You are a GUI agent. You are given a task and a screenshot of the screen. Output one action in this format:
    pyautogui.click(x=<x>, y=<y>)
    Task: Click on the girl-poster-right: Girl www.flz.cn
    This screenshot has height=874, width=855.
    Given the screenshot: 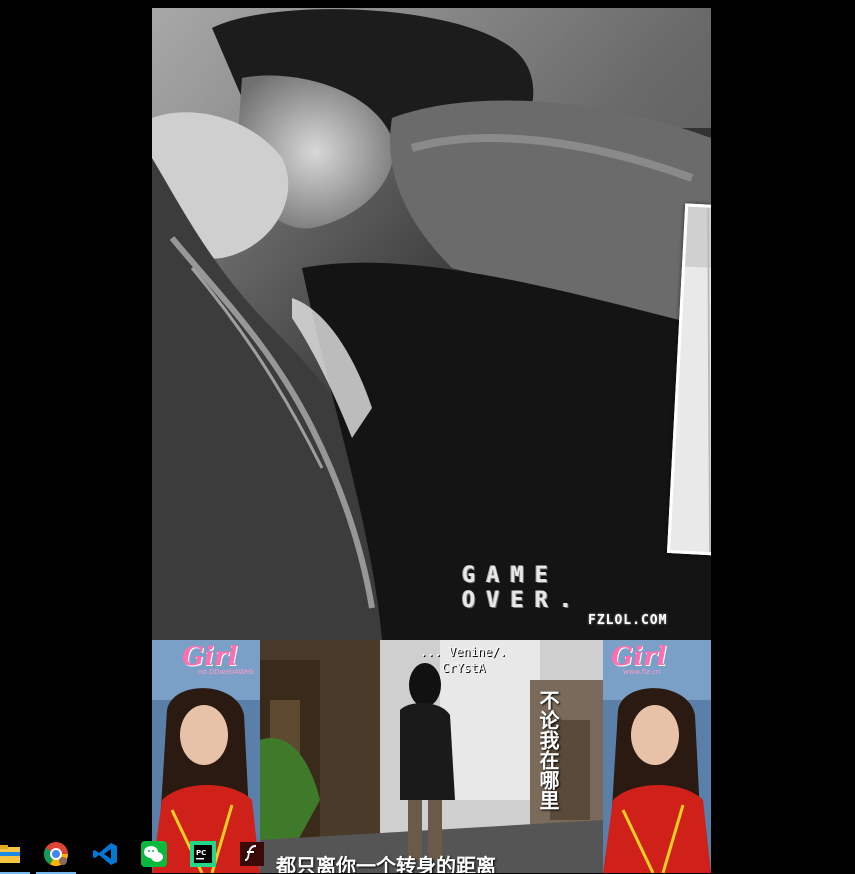 What is the action you would take?
    pyautogui.click(x=657, y=756)
    